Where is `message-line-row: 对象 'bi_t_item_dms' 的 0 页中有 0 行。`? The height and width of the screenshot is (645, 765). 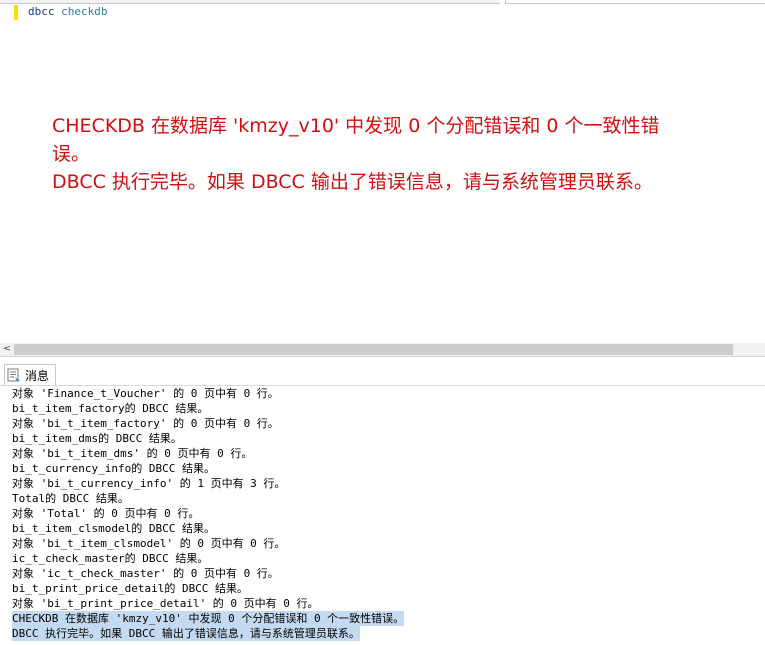 message-line-row: 对象 'bi_t_item_dms' 的 0 页中有 0 行。 is located at coordinates (382, 453).